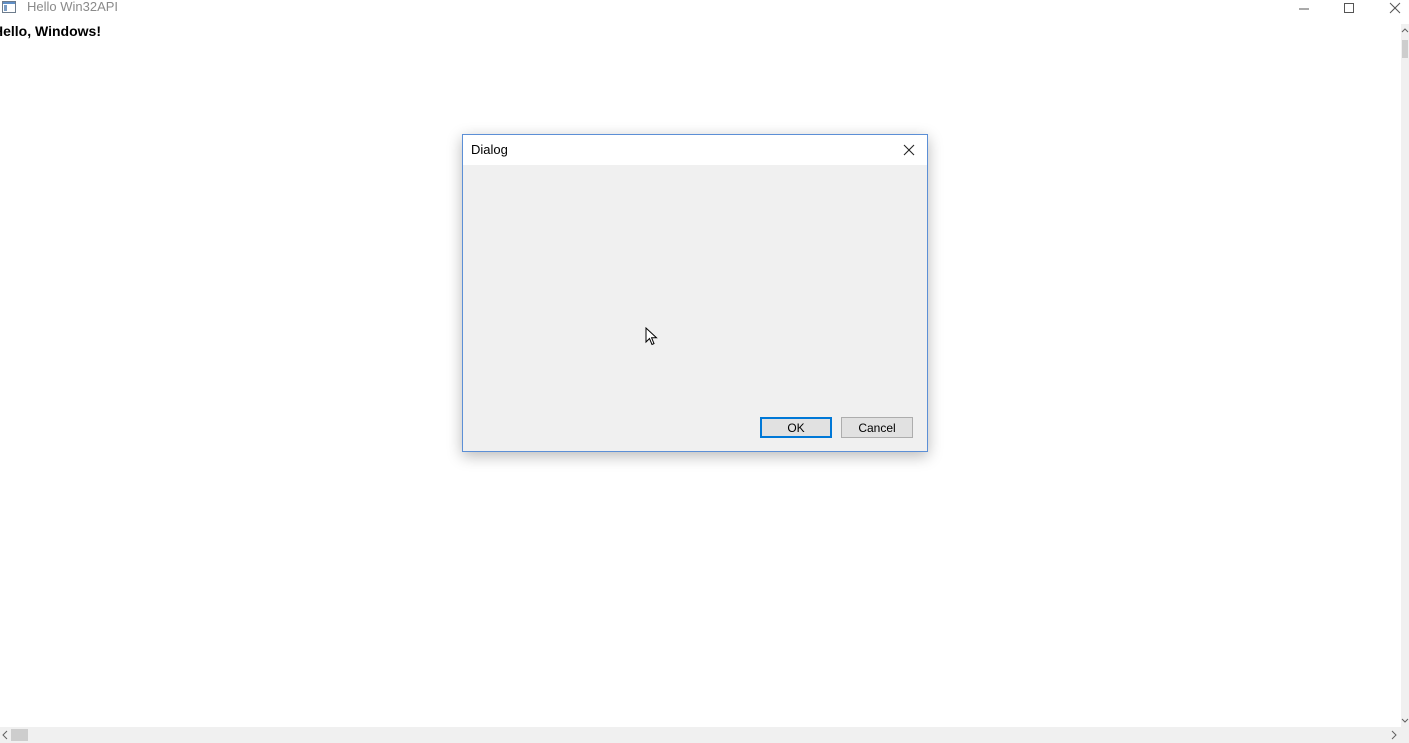 The height and width of the screenshot is (743, 1409). What do you see at coordinates (1405, 49) in the screenshot?
I see `vertical-scroll-thumb` at bounding box center [1405, 49].